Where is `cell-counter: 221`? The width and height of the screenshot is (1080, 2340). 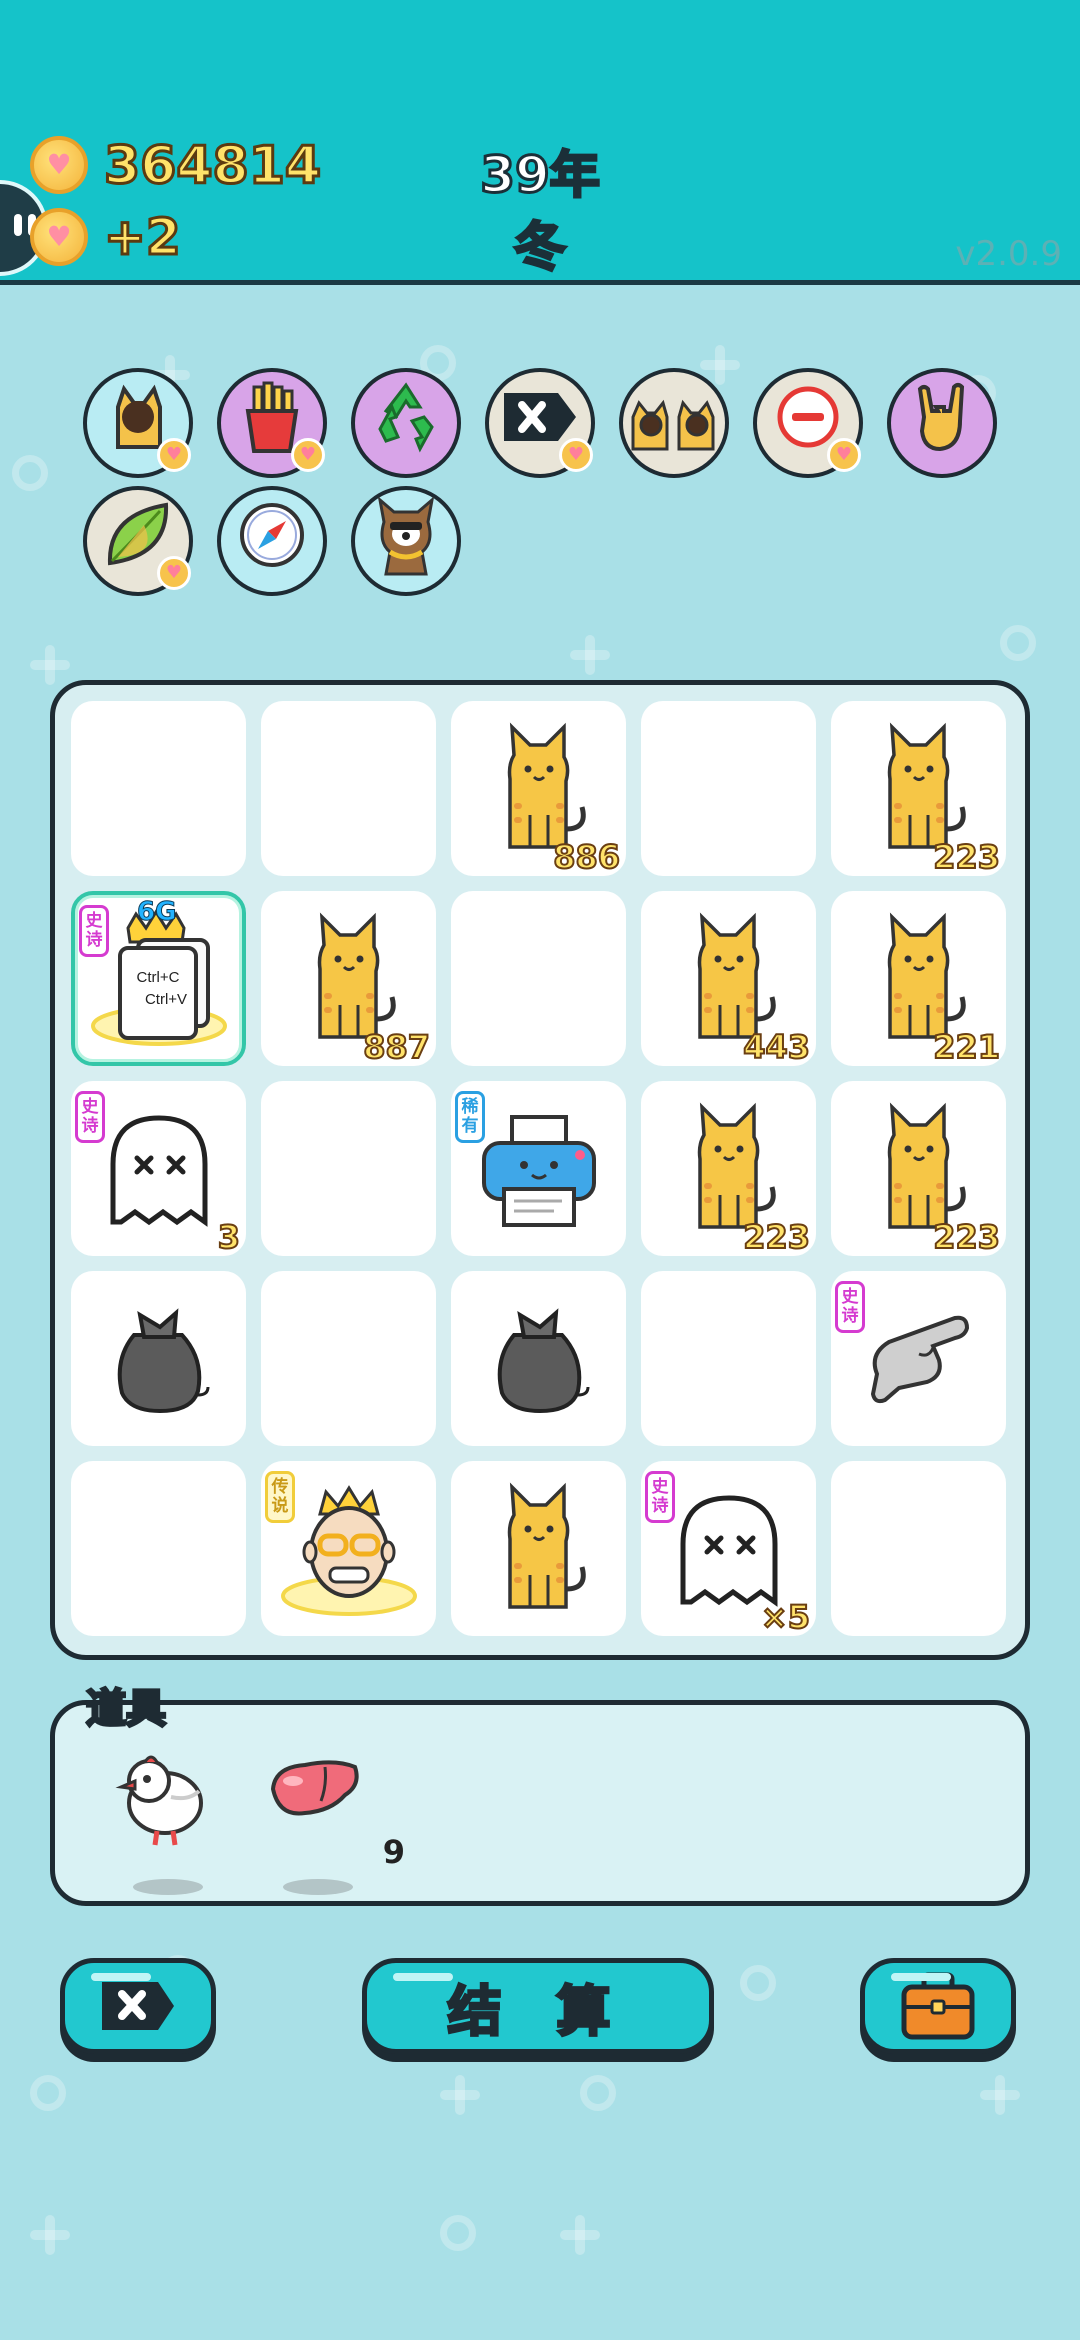
cell-counter: 221 is located at coordinates (966, 1046).